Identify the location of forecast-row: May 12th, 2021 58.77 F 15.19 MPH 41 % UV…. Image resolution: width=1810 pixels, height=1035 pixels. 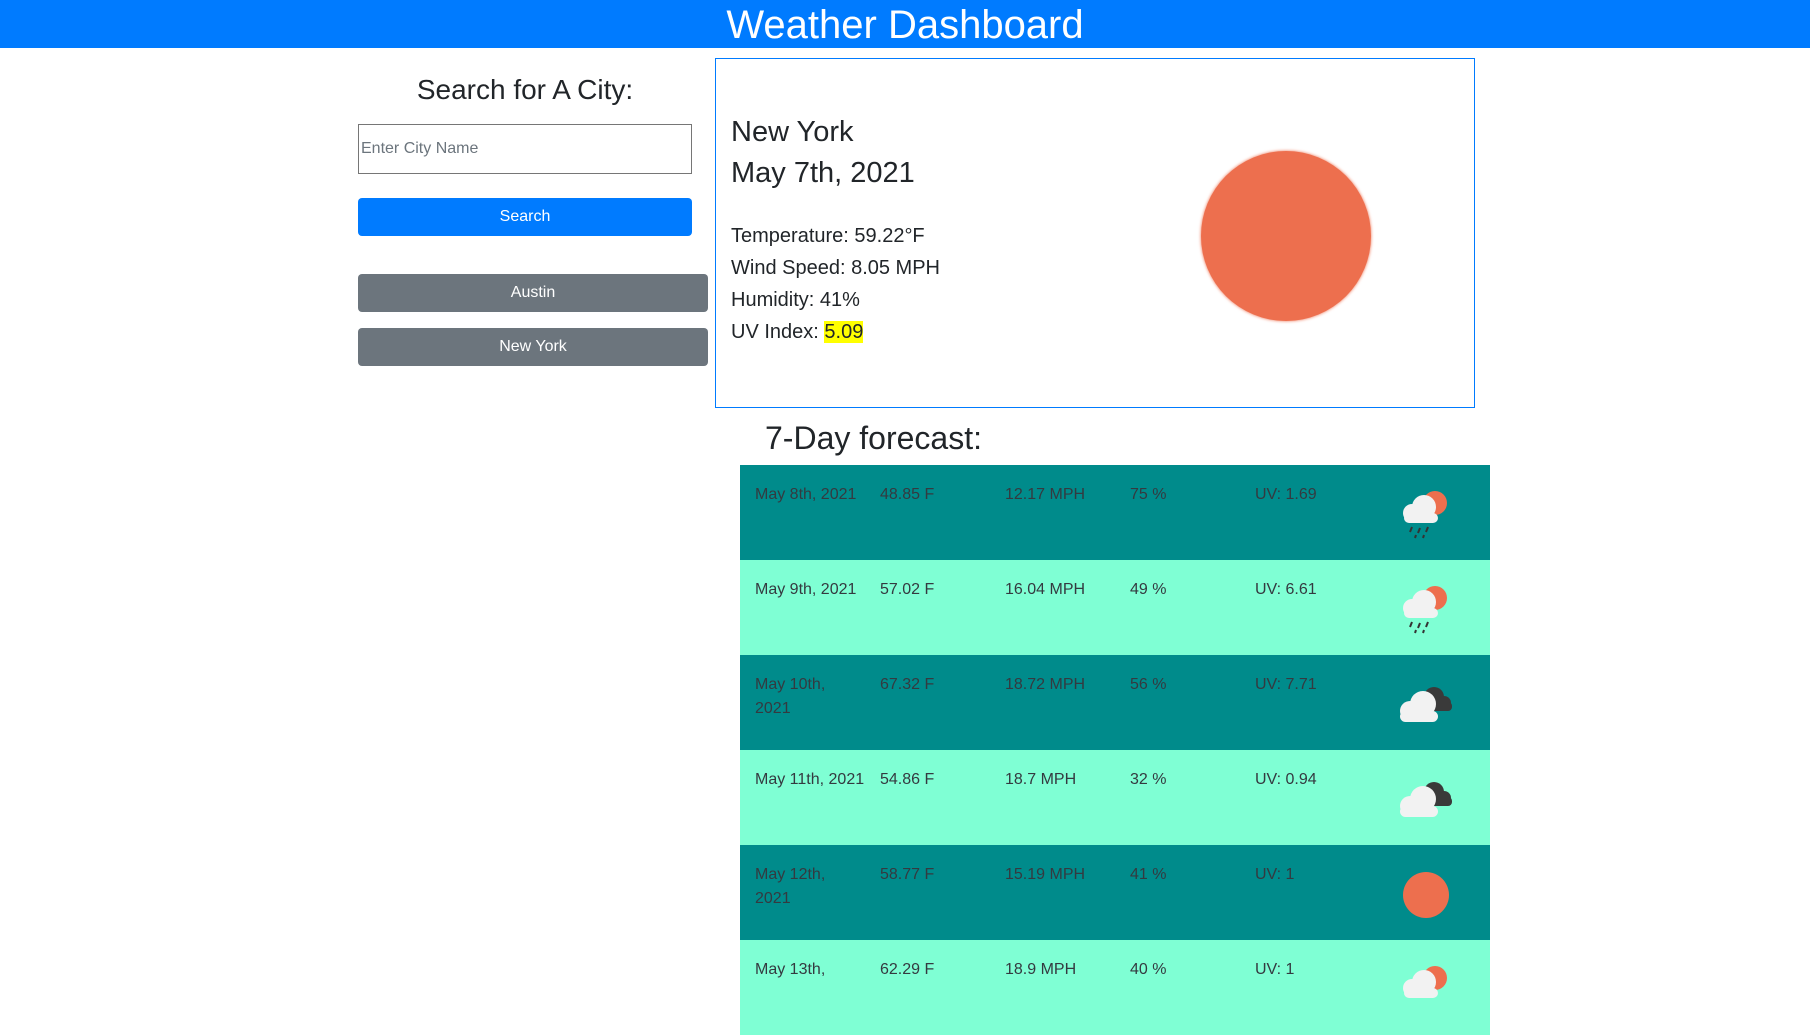
(1115, 892).